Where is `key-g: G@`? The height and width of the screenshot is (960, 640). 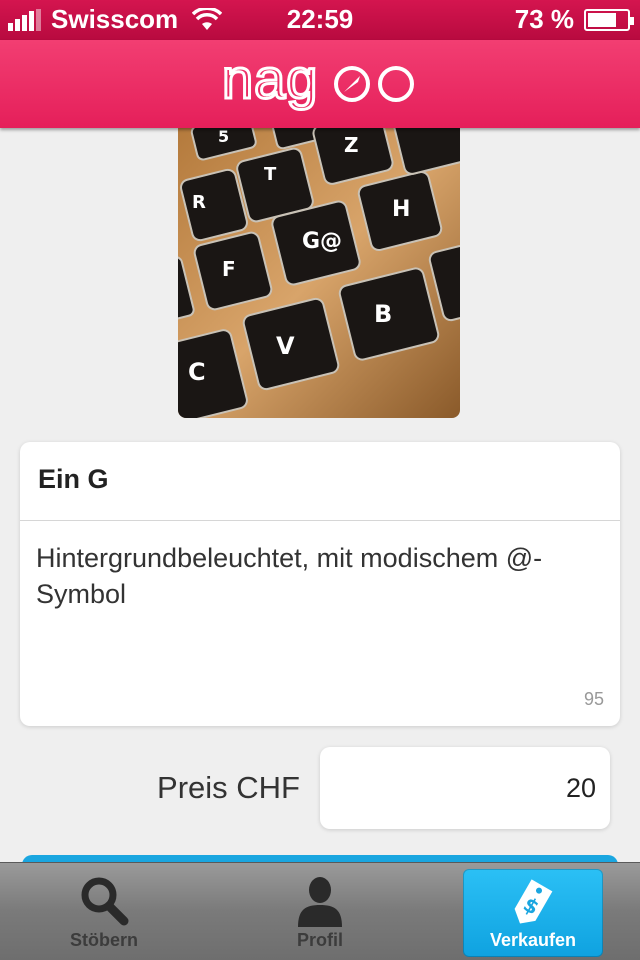
key-g: G@ is located at coordinates (322, 241).